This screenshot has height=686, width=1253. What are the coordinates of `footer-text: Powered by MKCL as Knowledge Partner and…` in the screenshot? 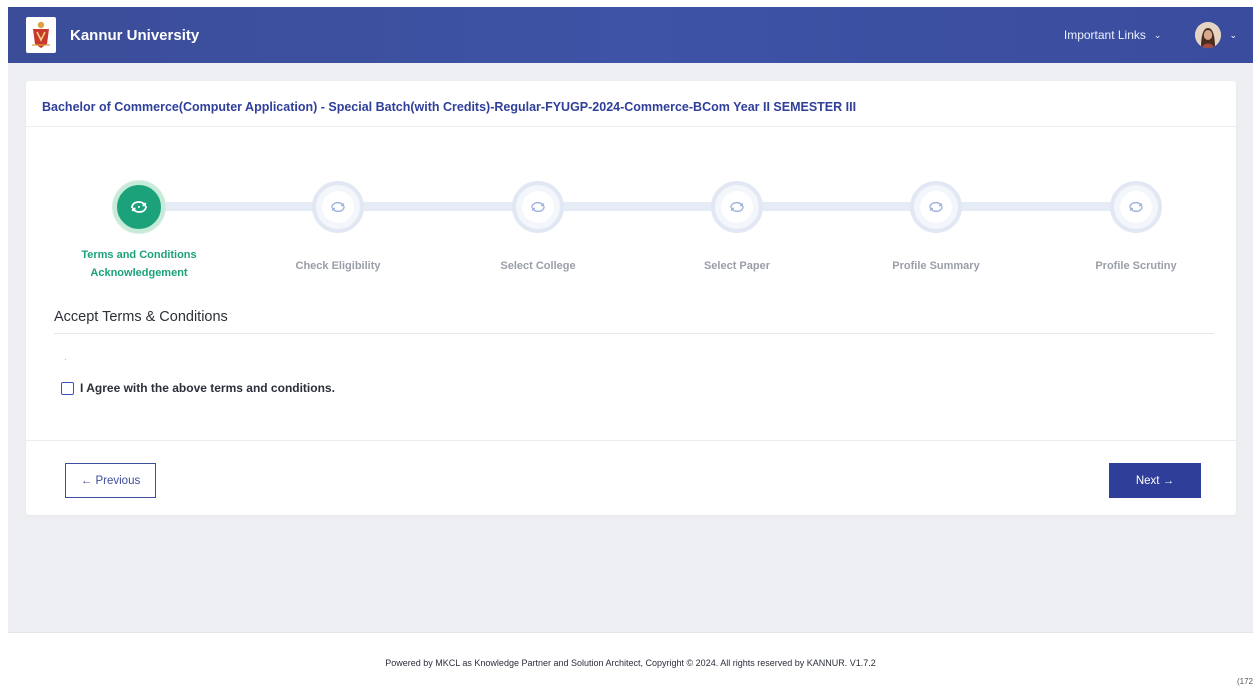 It's located at (630, 663).